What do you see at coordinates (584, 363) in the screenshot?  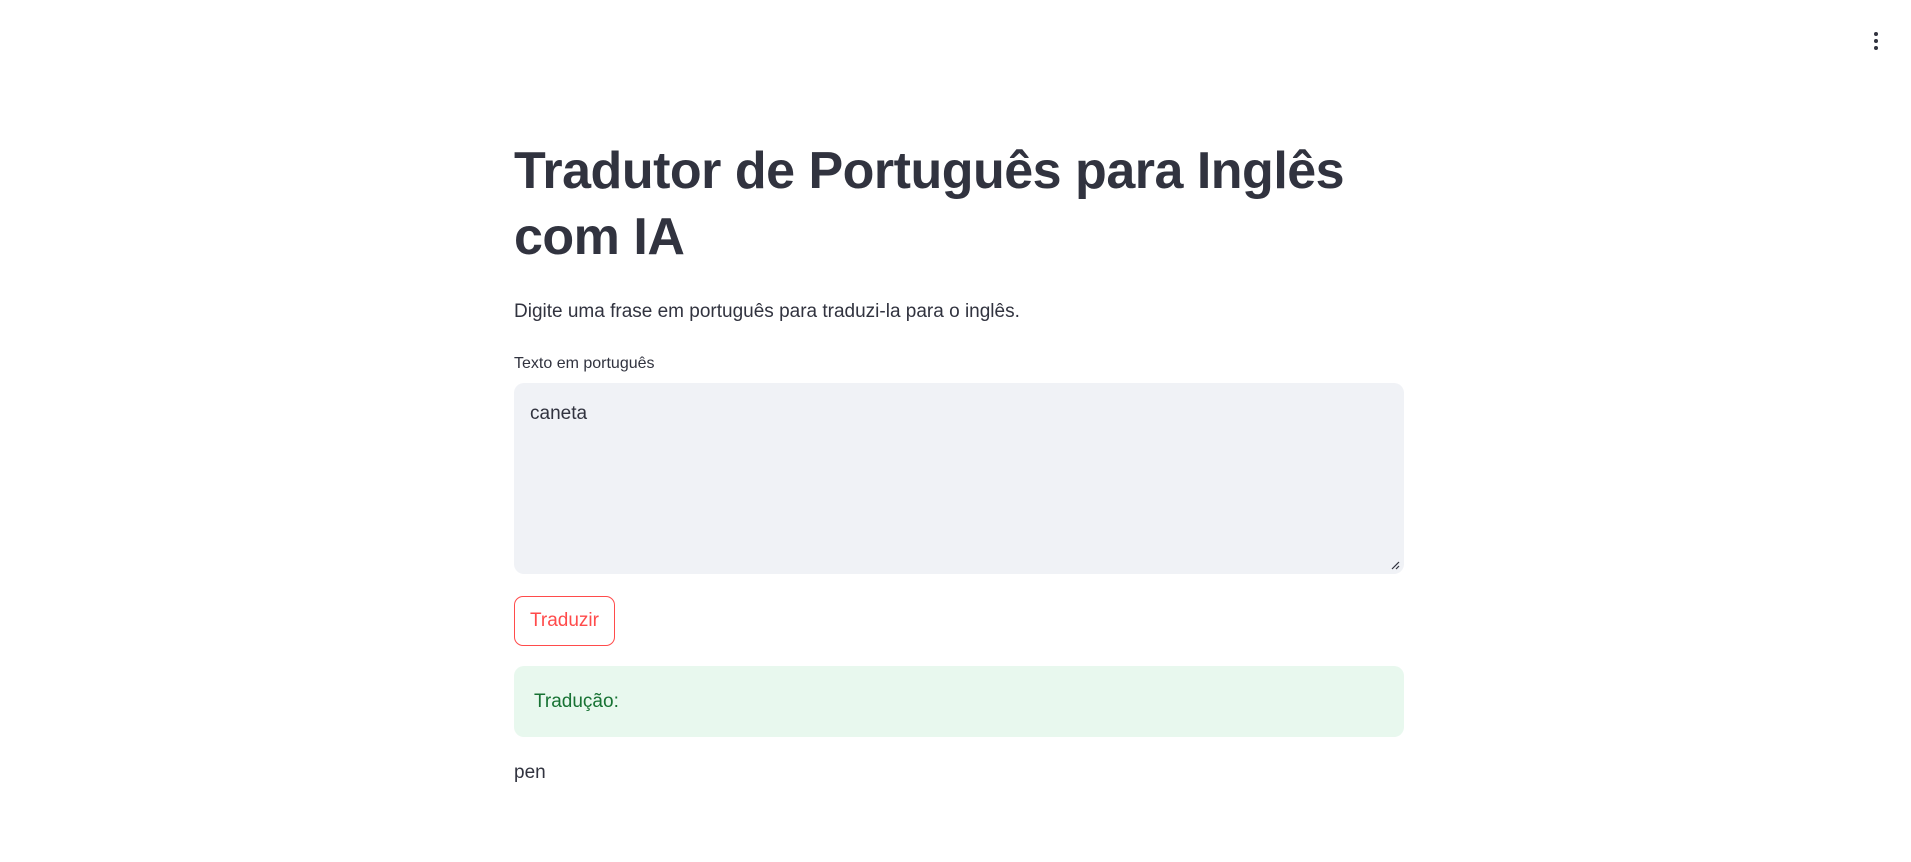 I see `text-input-label: Texto em português` at bounding box center [584, 363].